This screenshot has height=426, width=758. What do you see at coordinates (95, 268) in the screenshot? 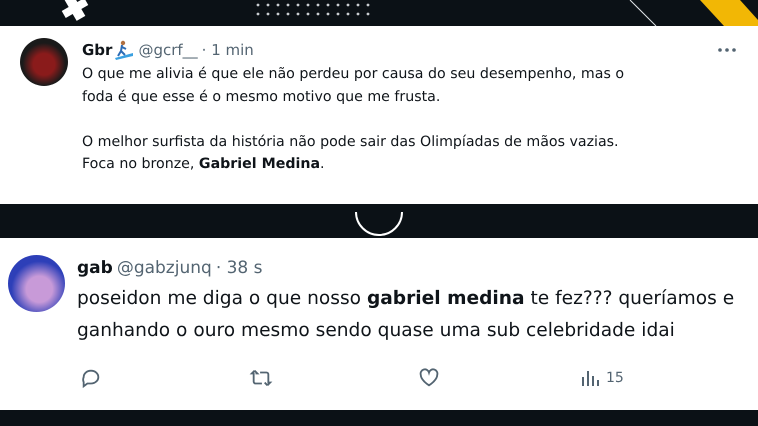
I see `user-name: gab` at bounding box center [95, 268].